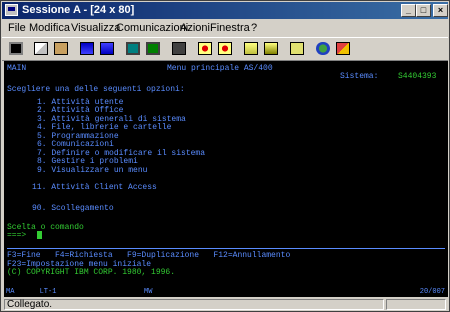  I want to click on menu-option: 9. Visualizzare un menu, so click(92, 170).